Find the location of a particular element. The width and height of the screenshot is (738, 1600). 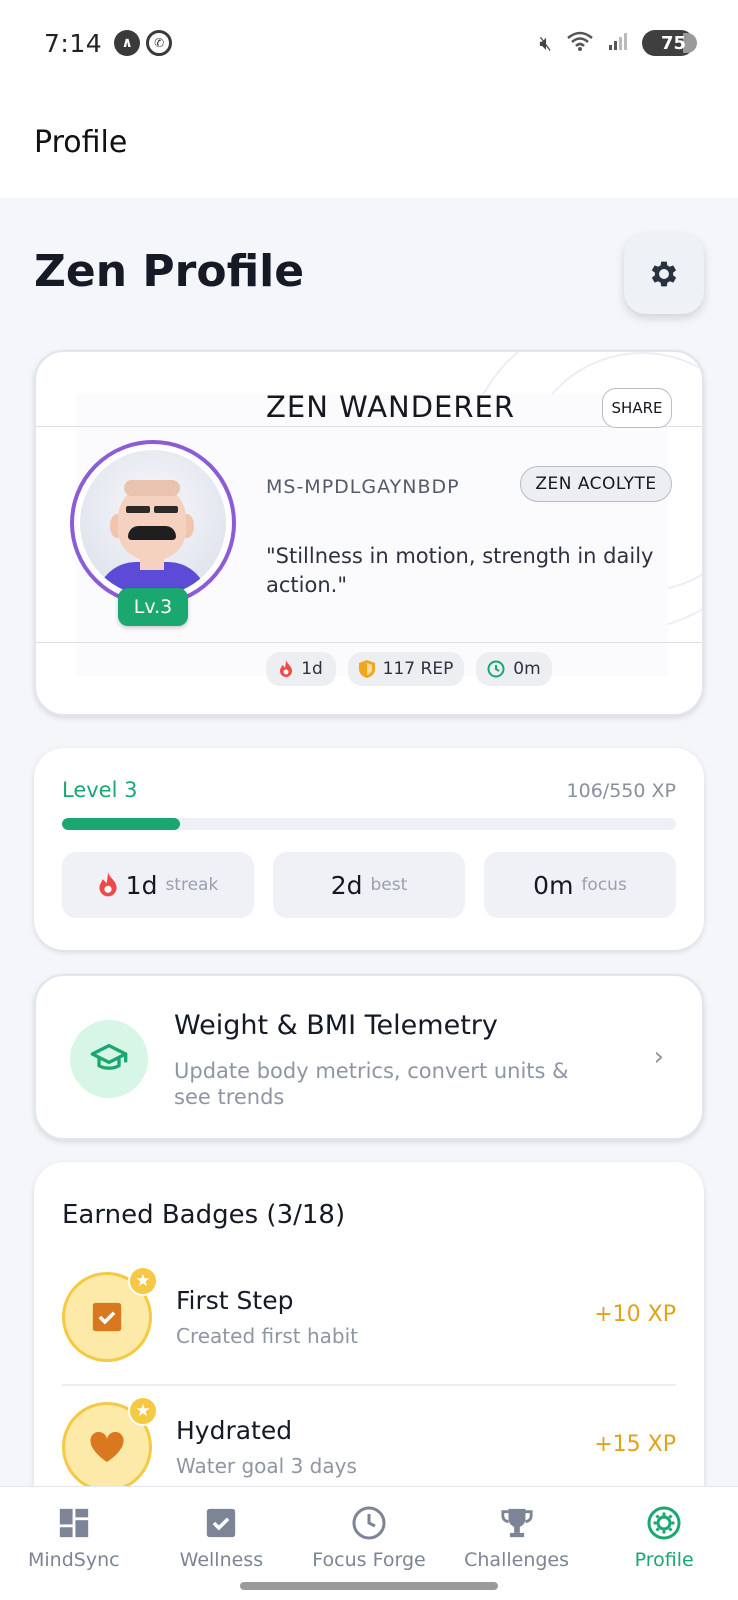

badge-xp: +10 XP is located at coordinates (635, 1314).